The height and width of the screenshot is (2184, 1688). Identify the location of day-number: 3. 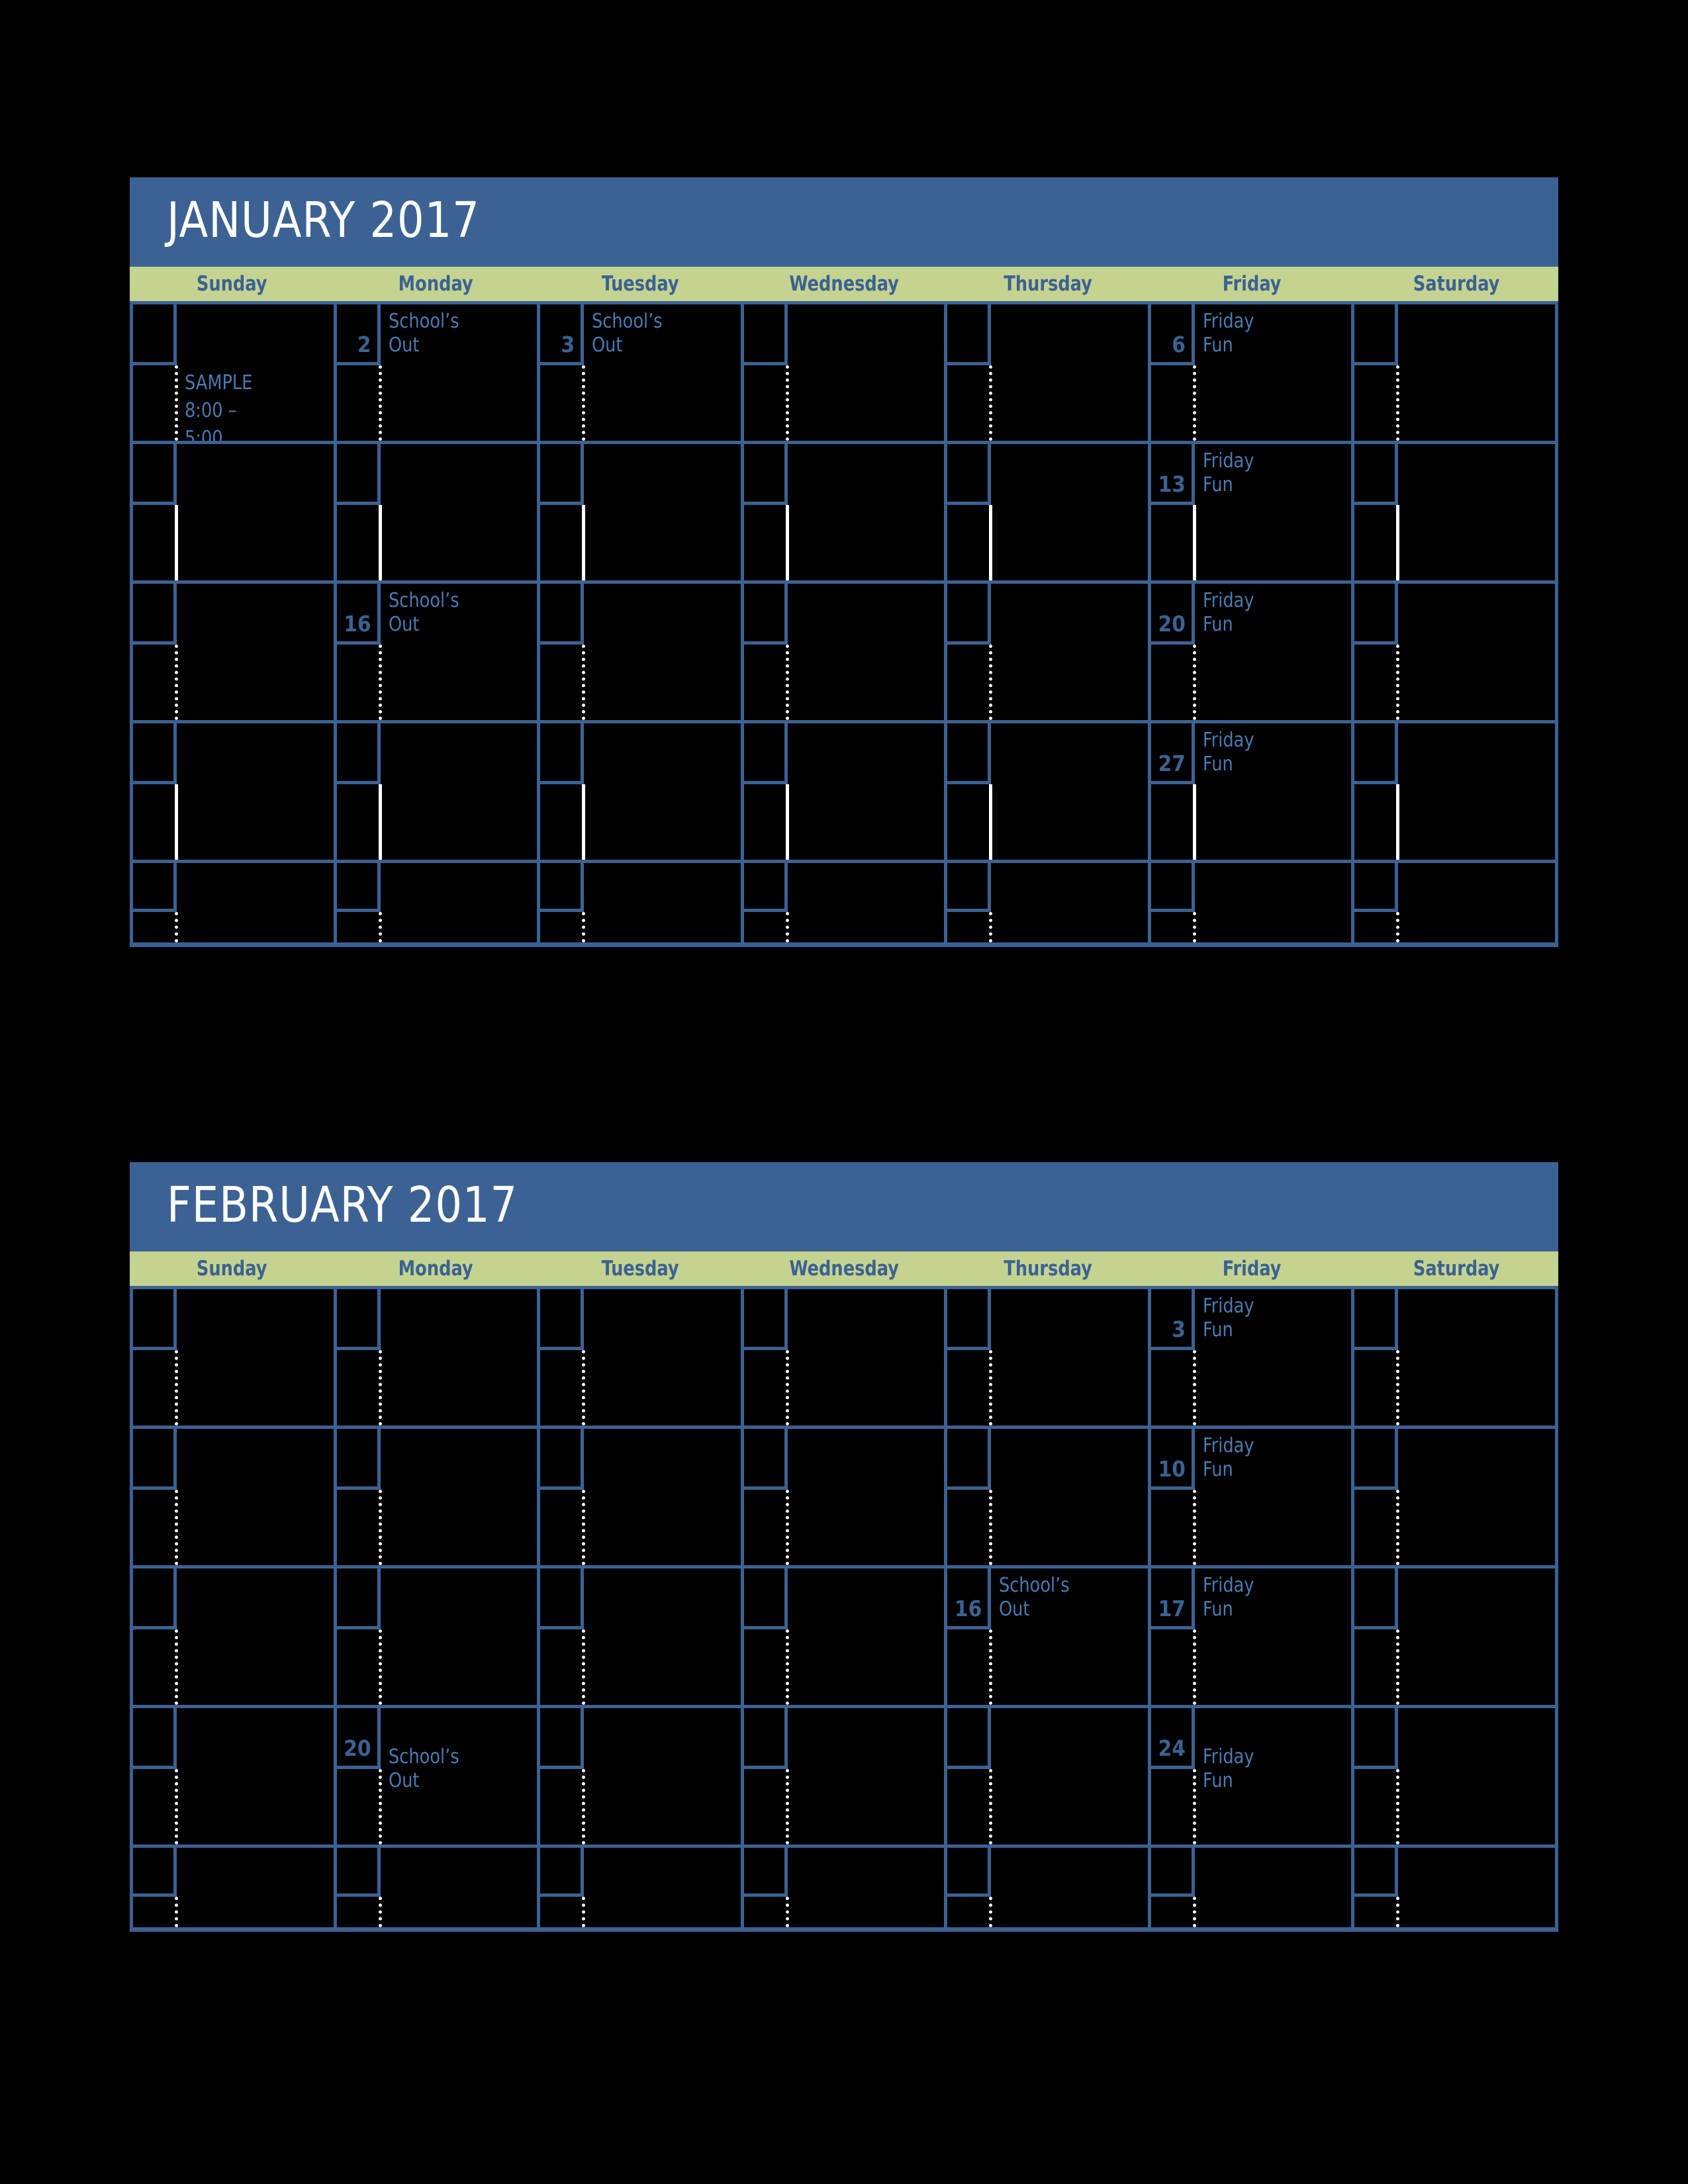
(562, 334).